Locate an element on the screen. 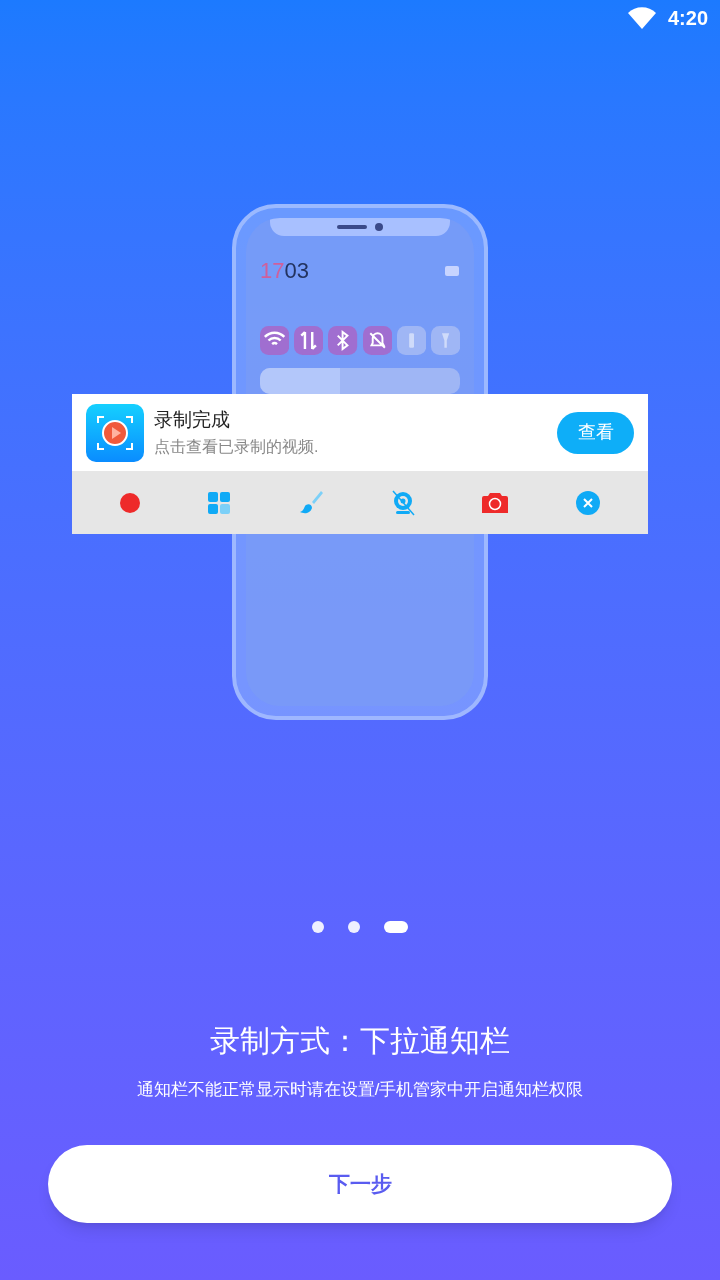 The image size is (720, 1280). cast-icon is located at coordinates (452, 270).